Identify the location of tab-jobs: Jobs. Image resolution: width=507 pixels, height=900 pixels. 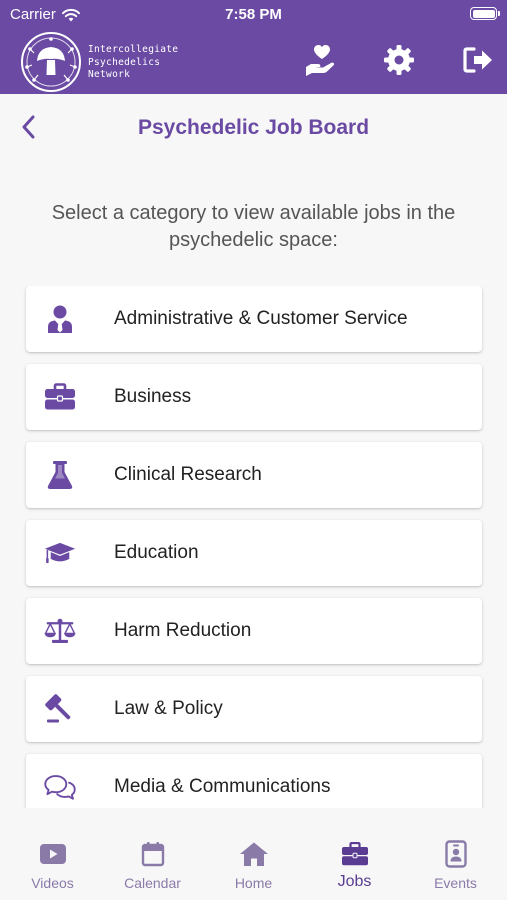
(354, 865).